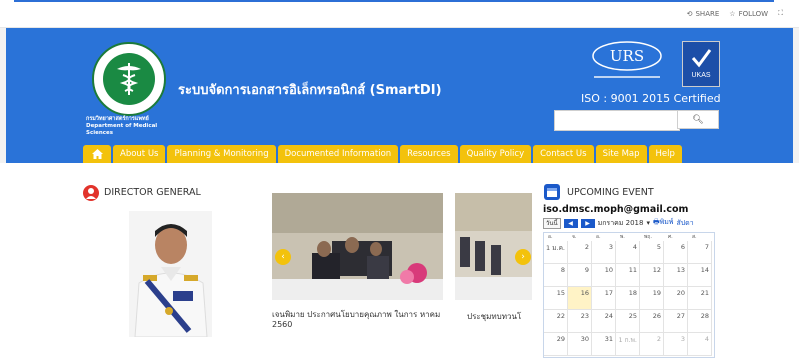 The width and height of the screenshot is (799, 361). What do you see at coordinates (676, 321) in the screenshot?
I see `calendar-day-cell: 27` at bounding box center [676, 321].